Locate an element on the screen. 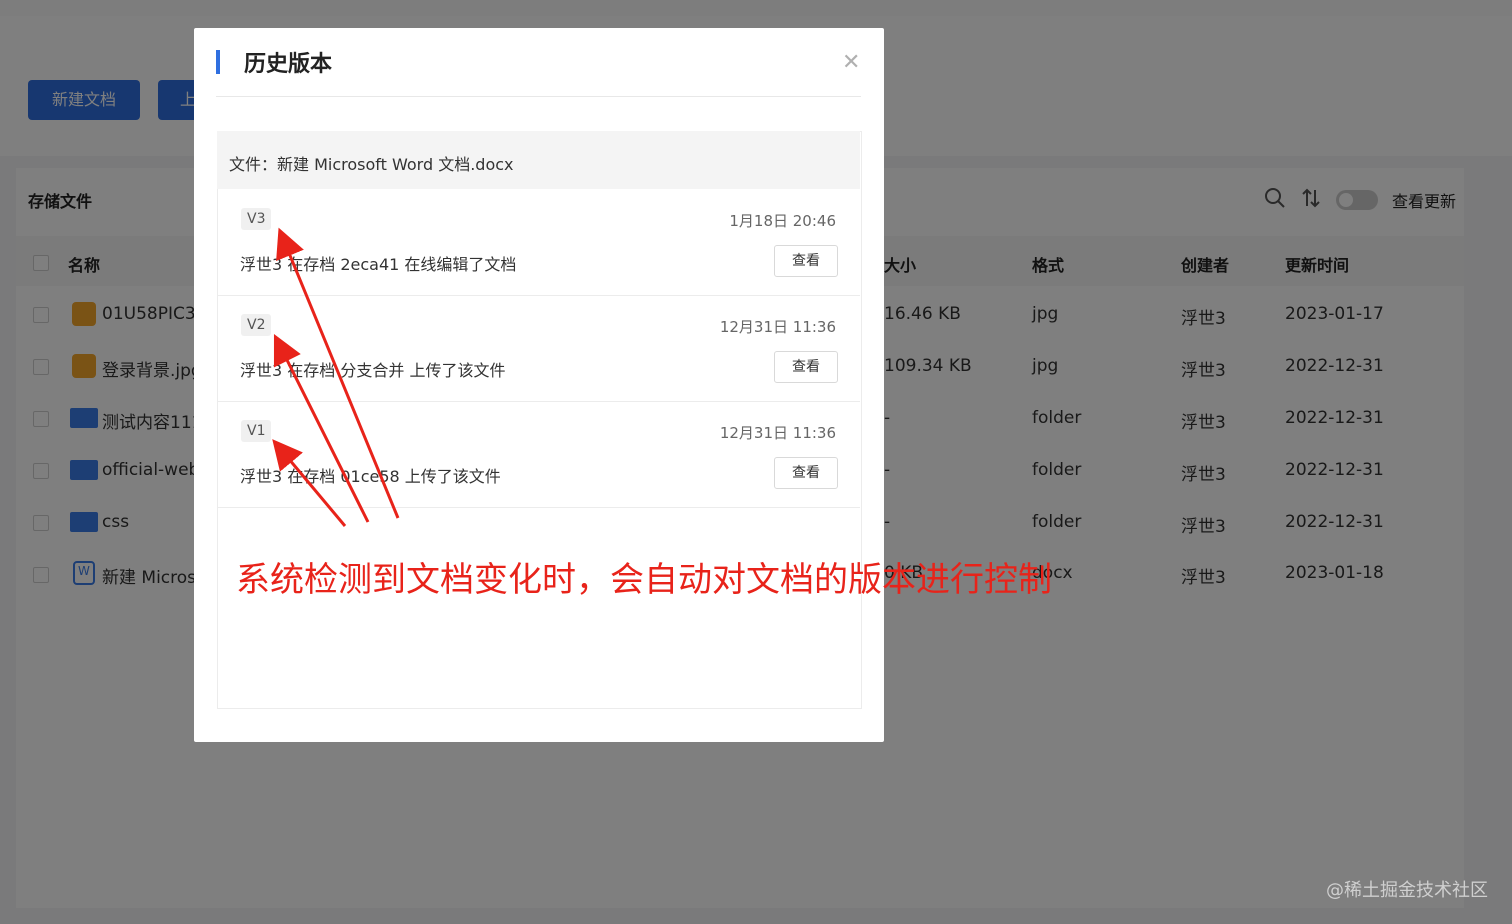  arrow-to-v3 is located at coordinates (338, 373).